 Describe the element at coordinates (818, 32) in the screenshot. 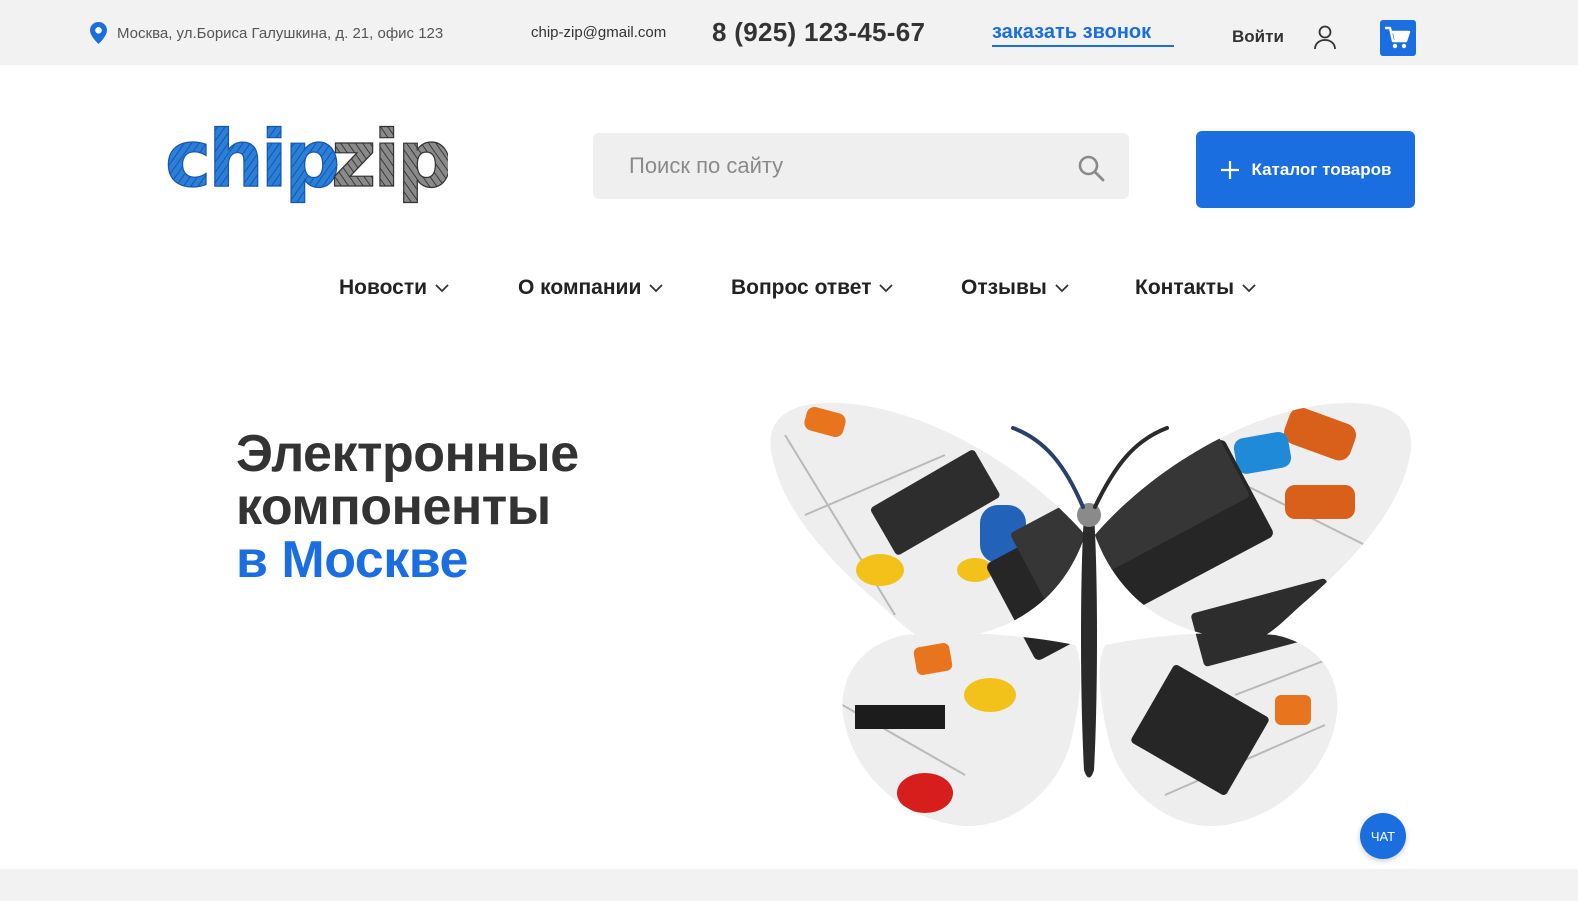

I see `phone-link: 8 (925) 123-45-67` at that location.